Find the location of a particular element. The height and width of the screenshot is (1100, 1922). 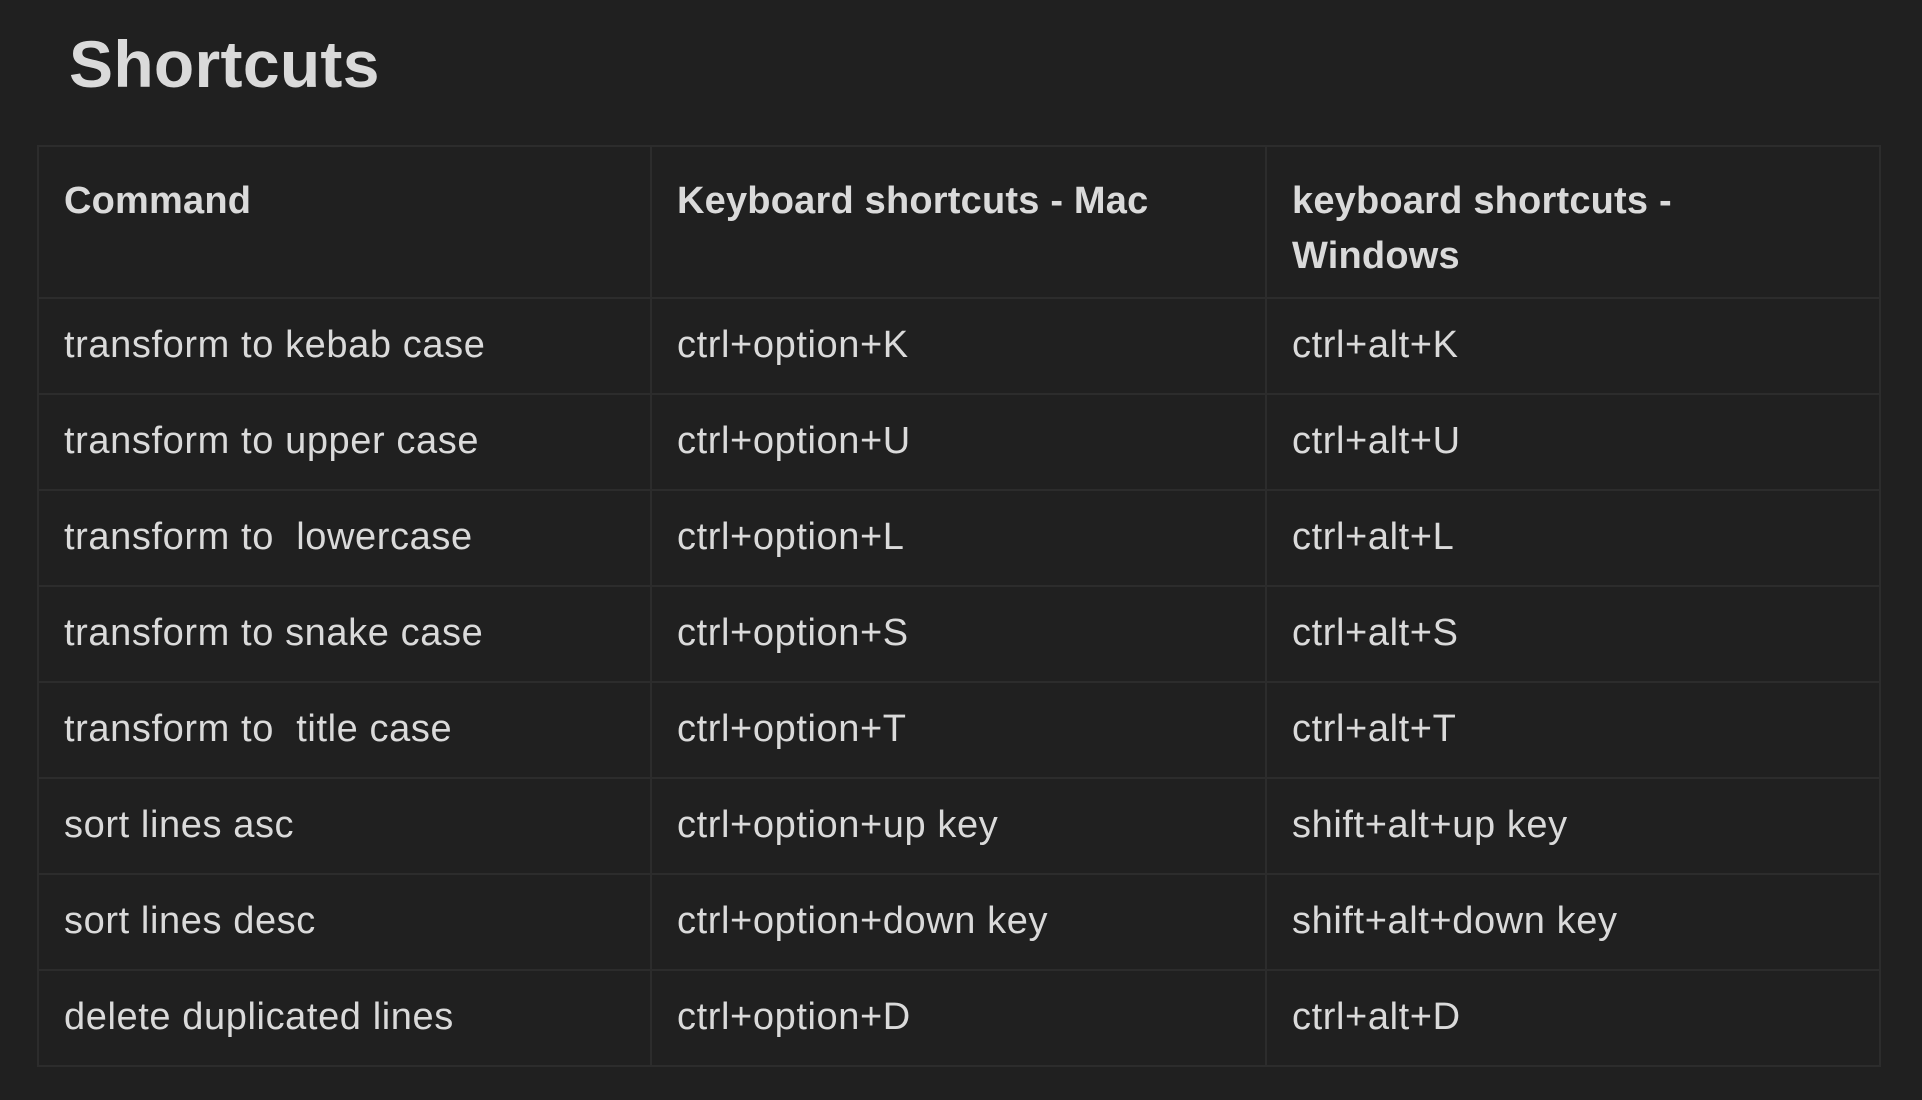

windows-shortcut-cell: ctrl+alt+L is located at coordinates (1573, 538).